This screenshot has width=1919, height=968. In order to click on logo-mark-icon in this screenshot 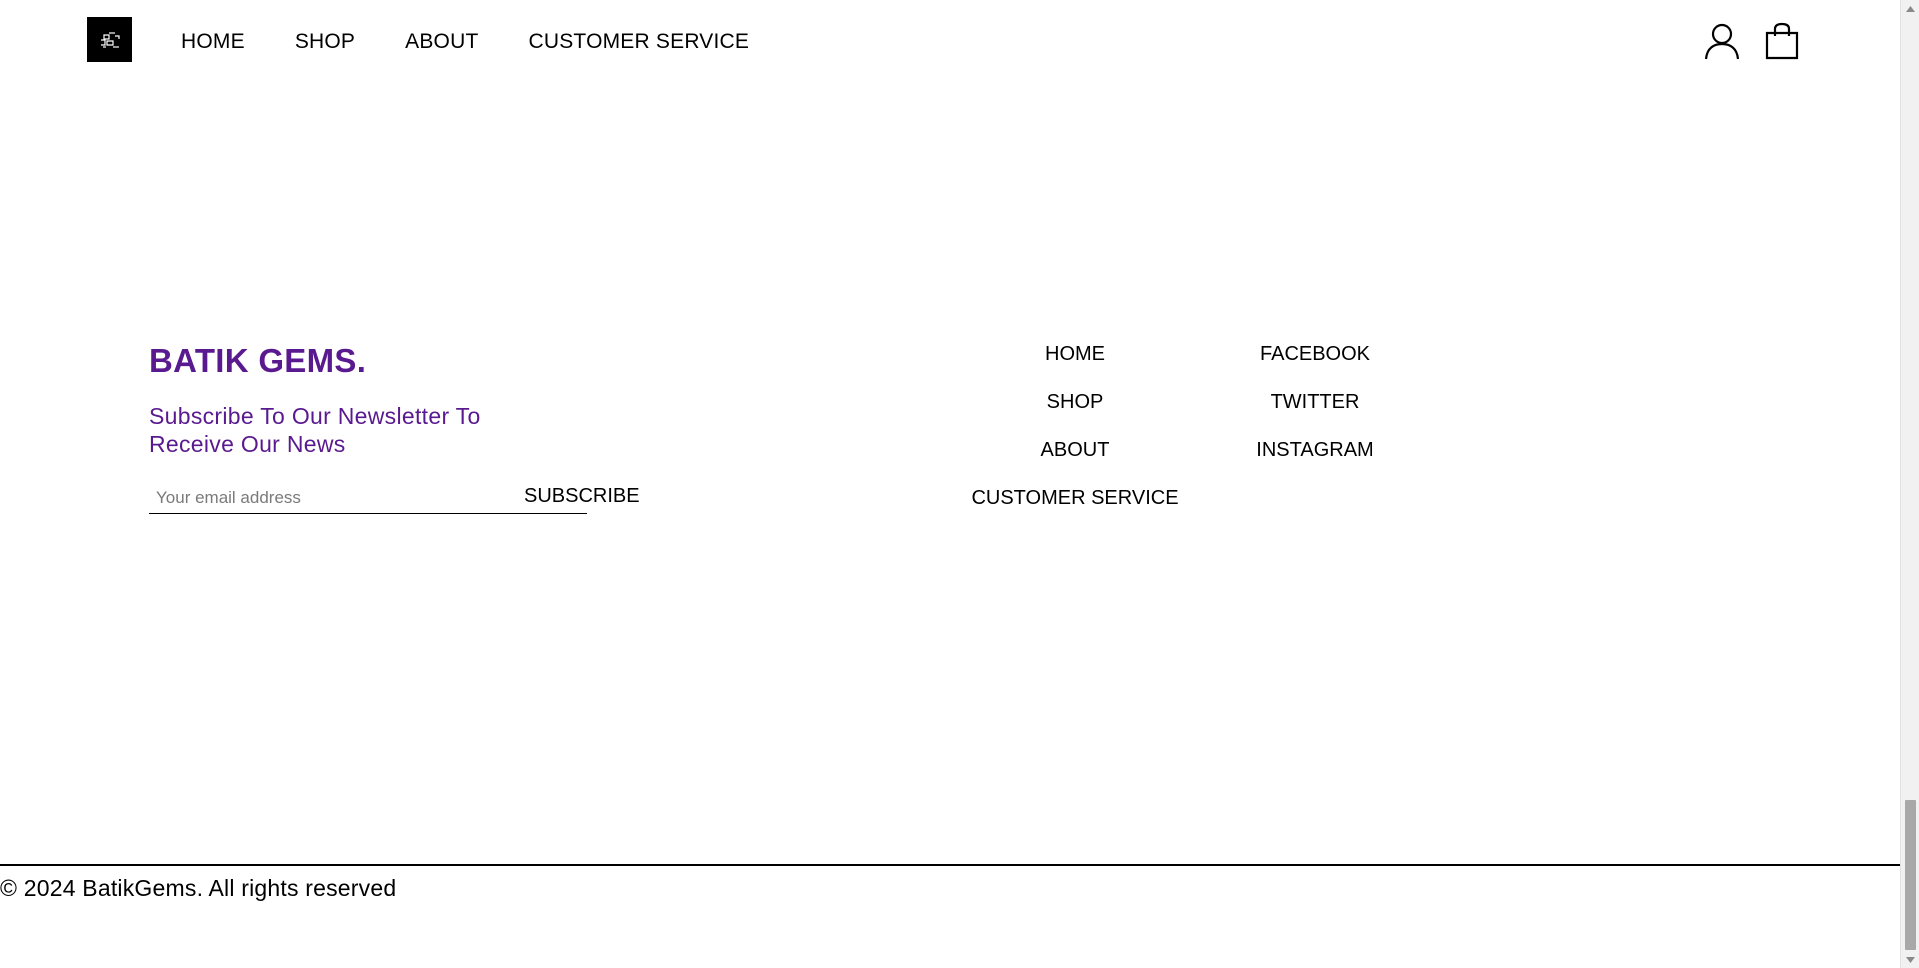, I will do `click(110, 39)`.